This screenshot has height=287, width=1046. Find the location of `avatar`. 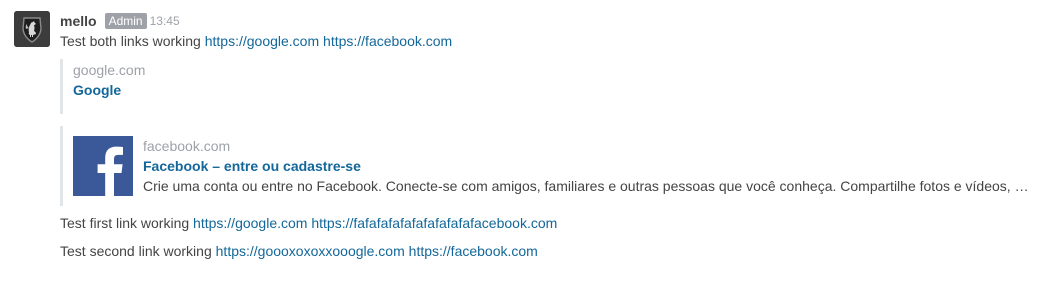

avatar is located at coordinates (32, 29).